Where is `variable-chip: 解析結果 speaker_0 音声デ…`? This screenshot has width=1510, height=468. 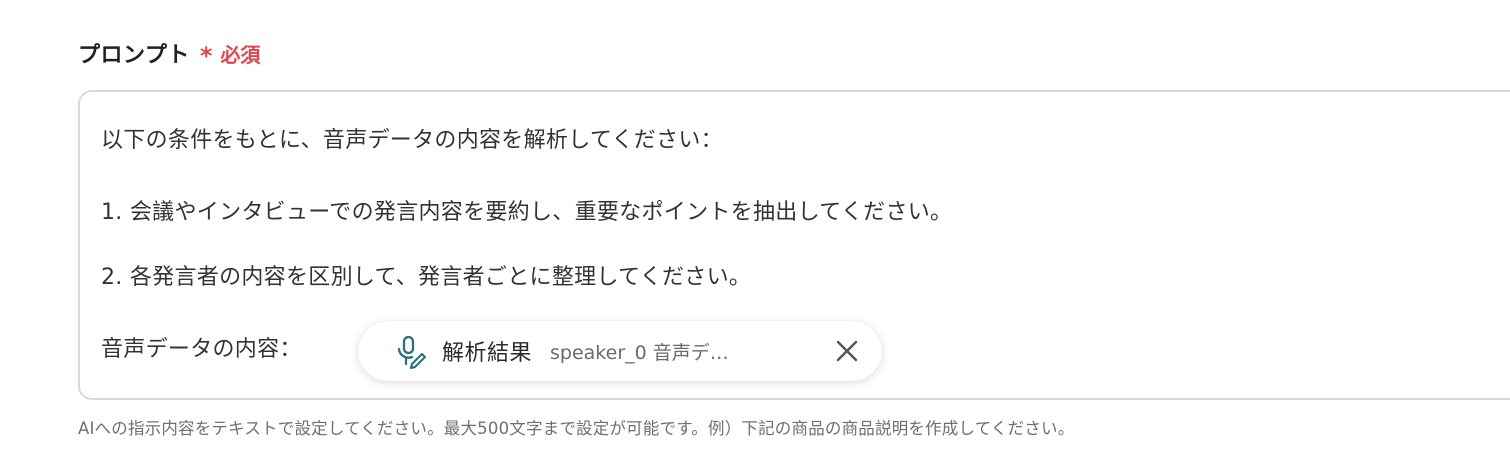
variable-chip: 解析結果 speaker_0 音声デ… is located at coordinates (620, 351).